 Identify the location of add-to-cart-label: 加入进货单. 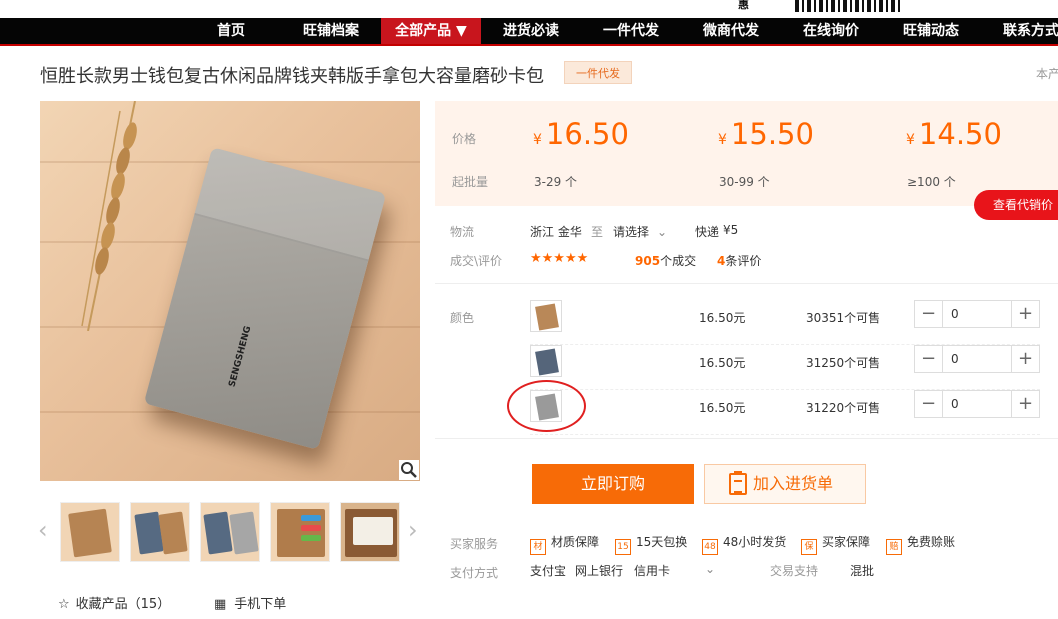
(793, 483).